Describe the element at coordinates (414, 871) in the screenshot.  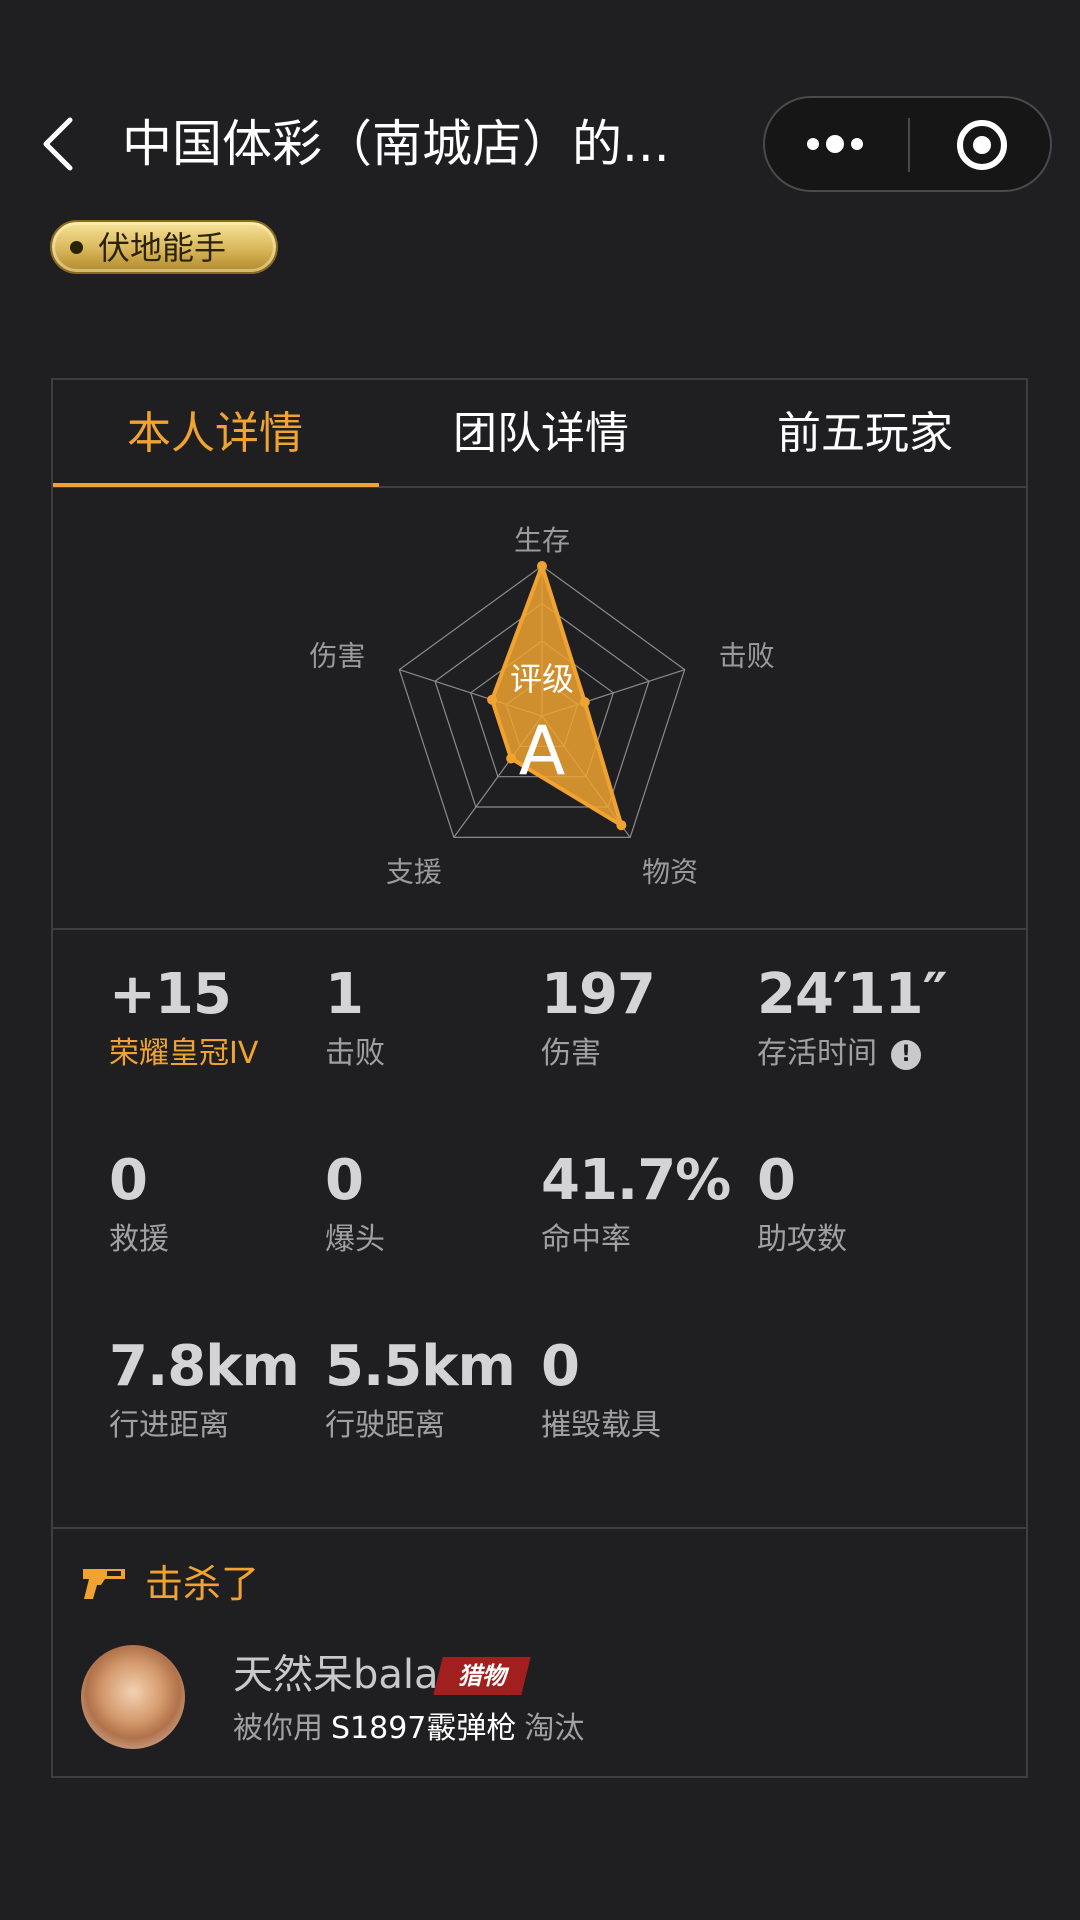
I see `radar-axis-label: 支援` at that location.